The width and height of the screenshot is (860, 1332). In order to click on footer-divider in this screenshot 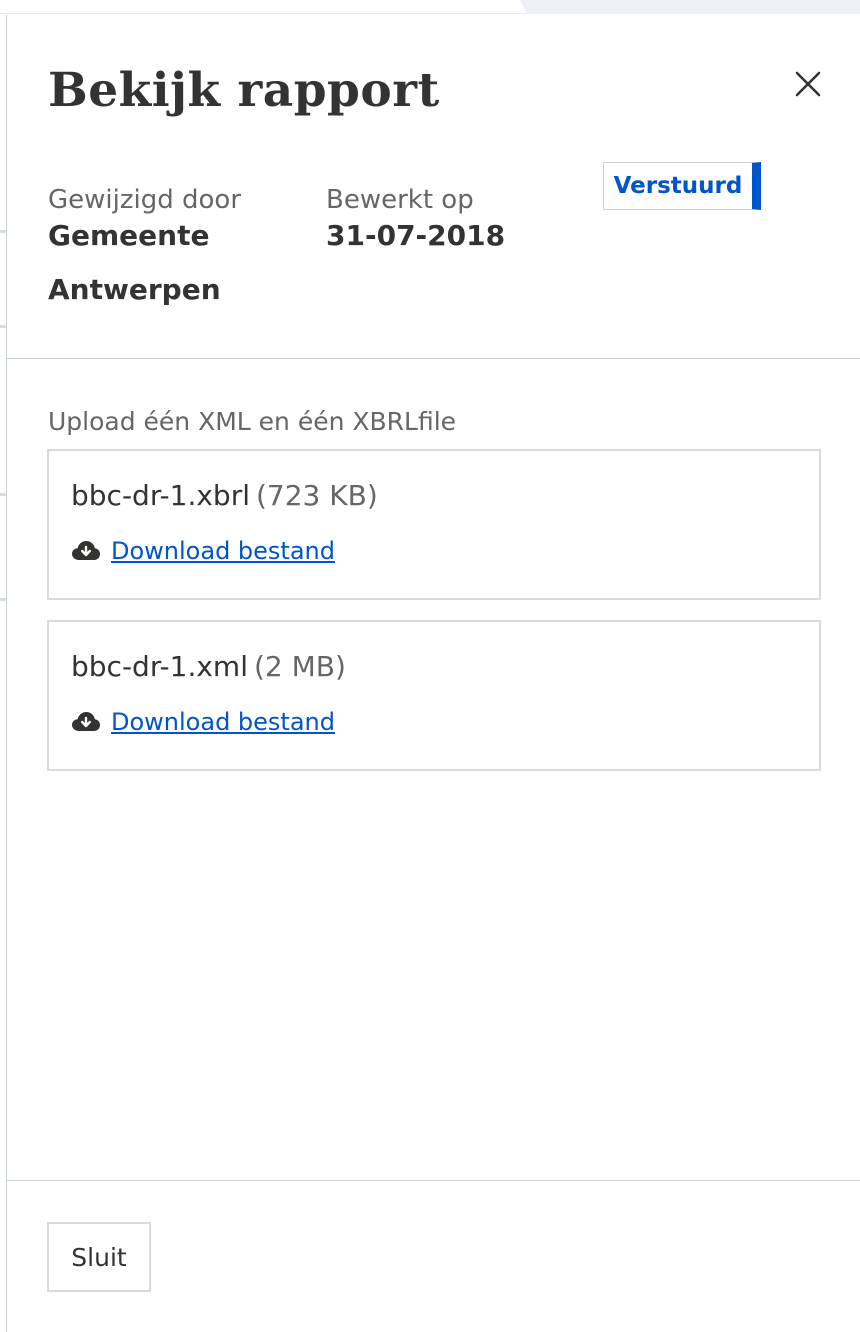, I will do `click(433, 1180)`.